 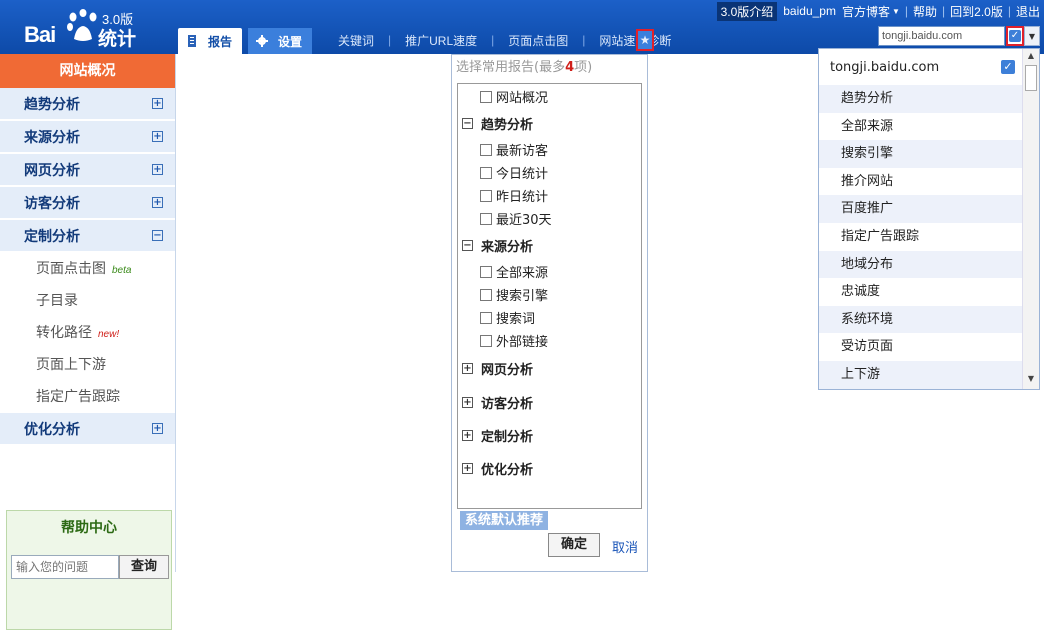 I want to click on report-option: 搜索词, so click(x=549, y=317).